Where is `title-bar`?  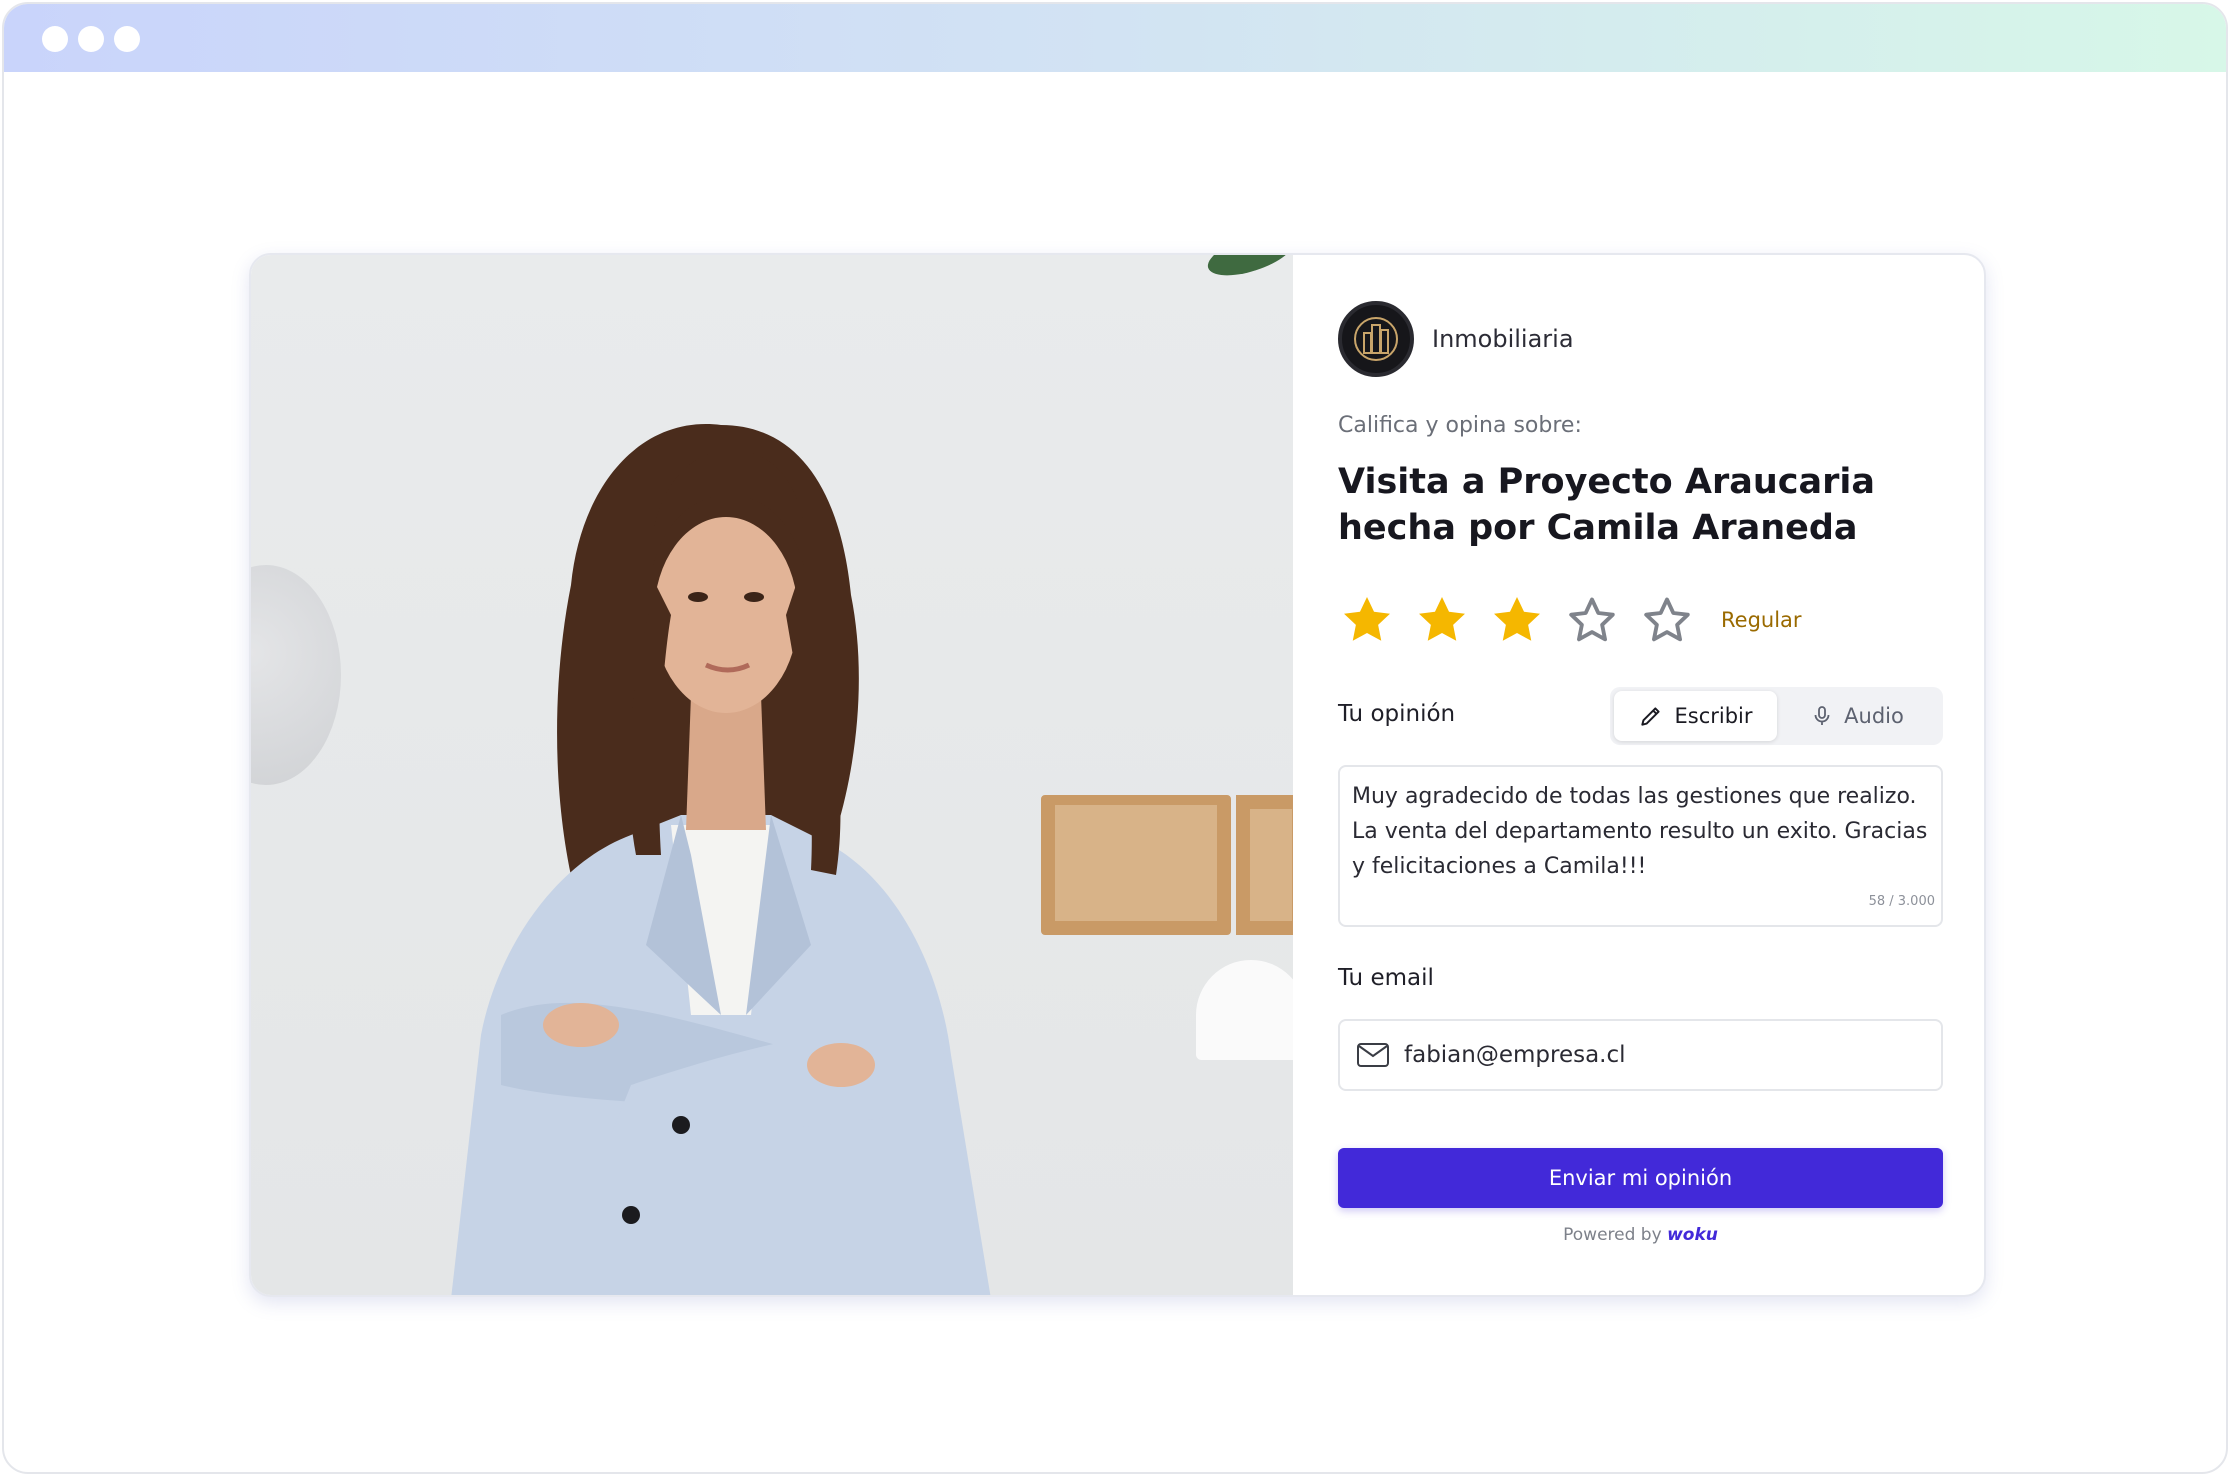
title-bar is located at coordinates (1115, 38).